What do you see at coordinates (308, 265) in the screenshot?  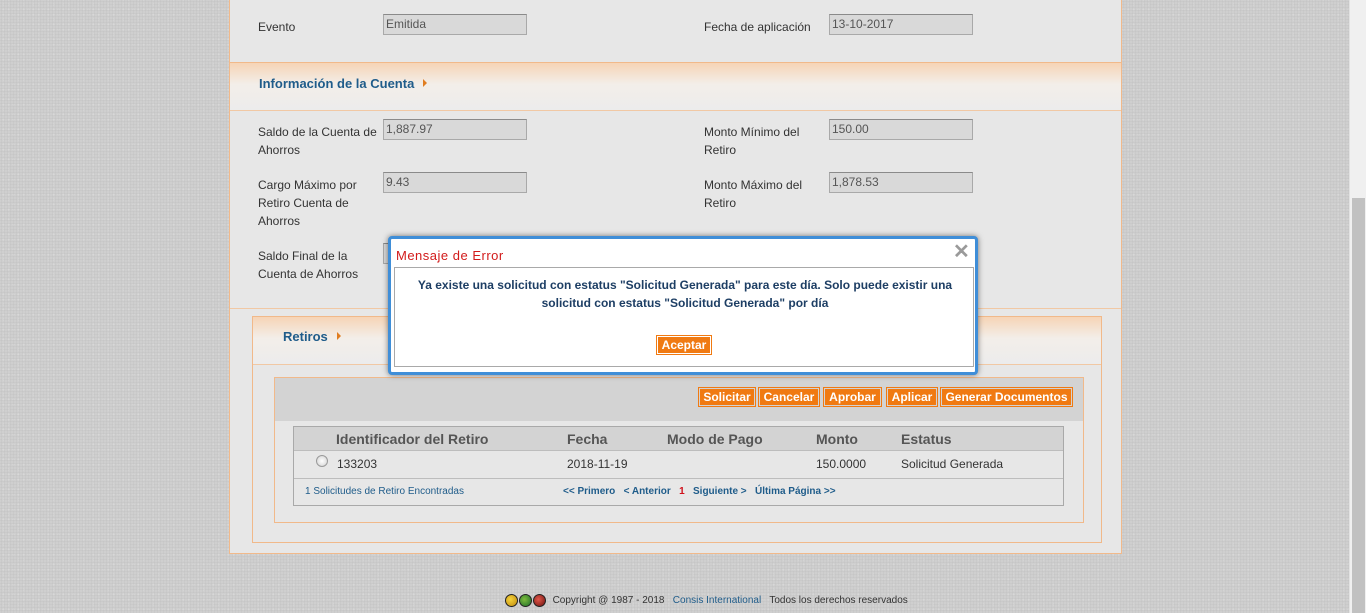 I see `saldo-final-label: Saldo Final de la Cuenta de Ahorros` at bounding box center [308, 265].